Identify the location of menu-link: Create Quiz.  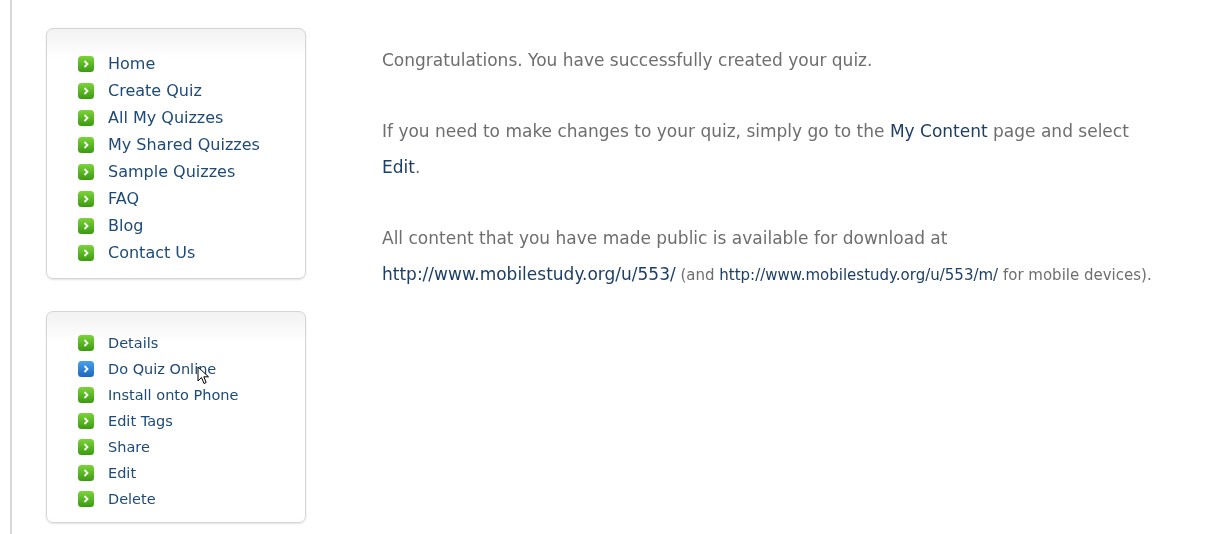
(155, 90).